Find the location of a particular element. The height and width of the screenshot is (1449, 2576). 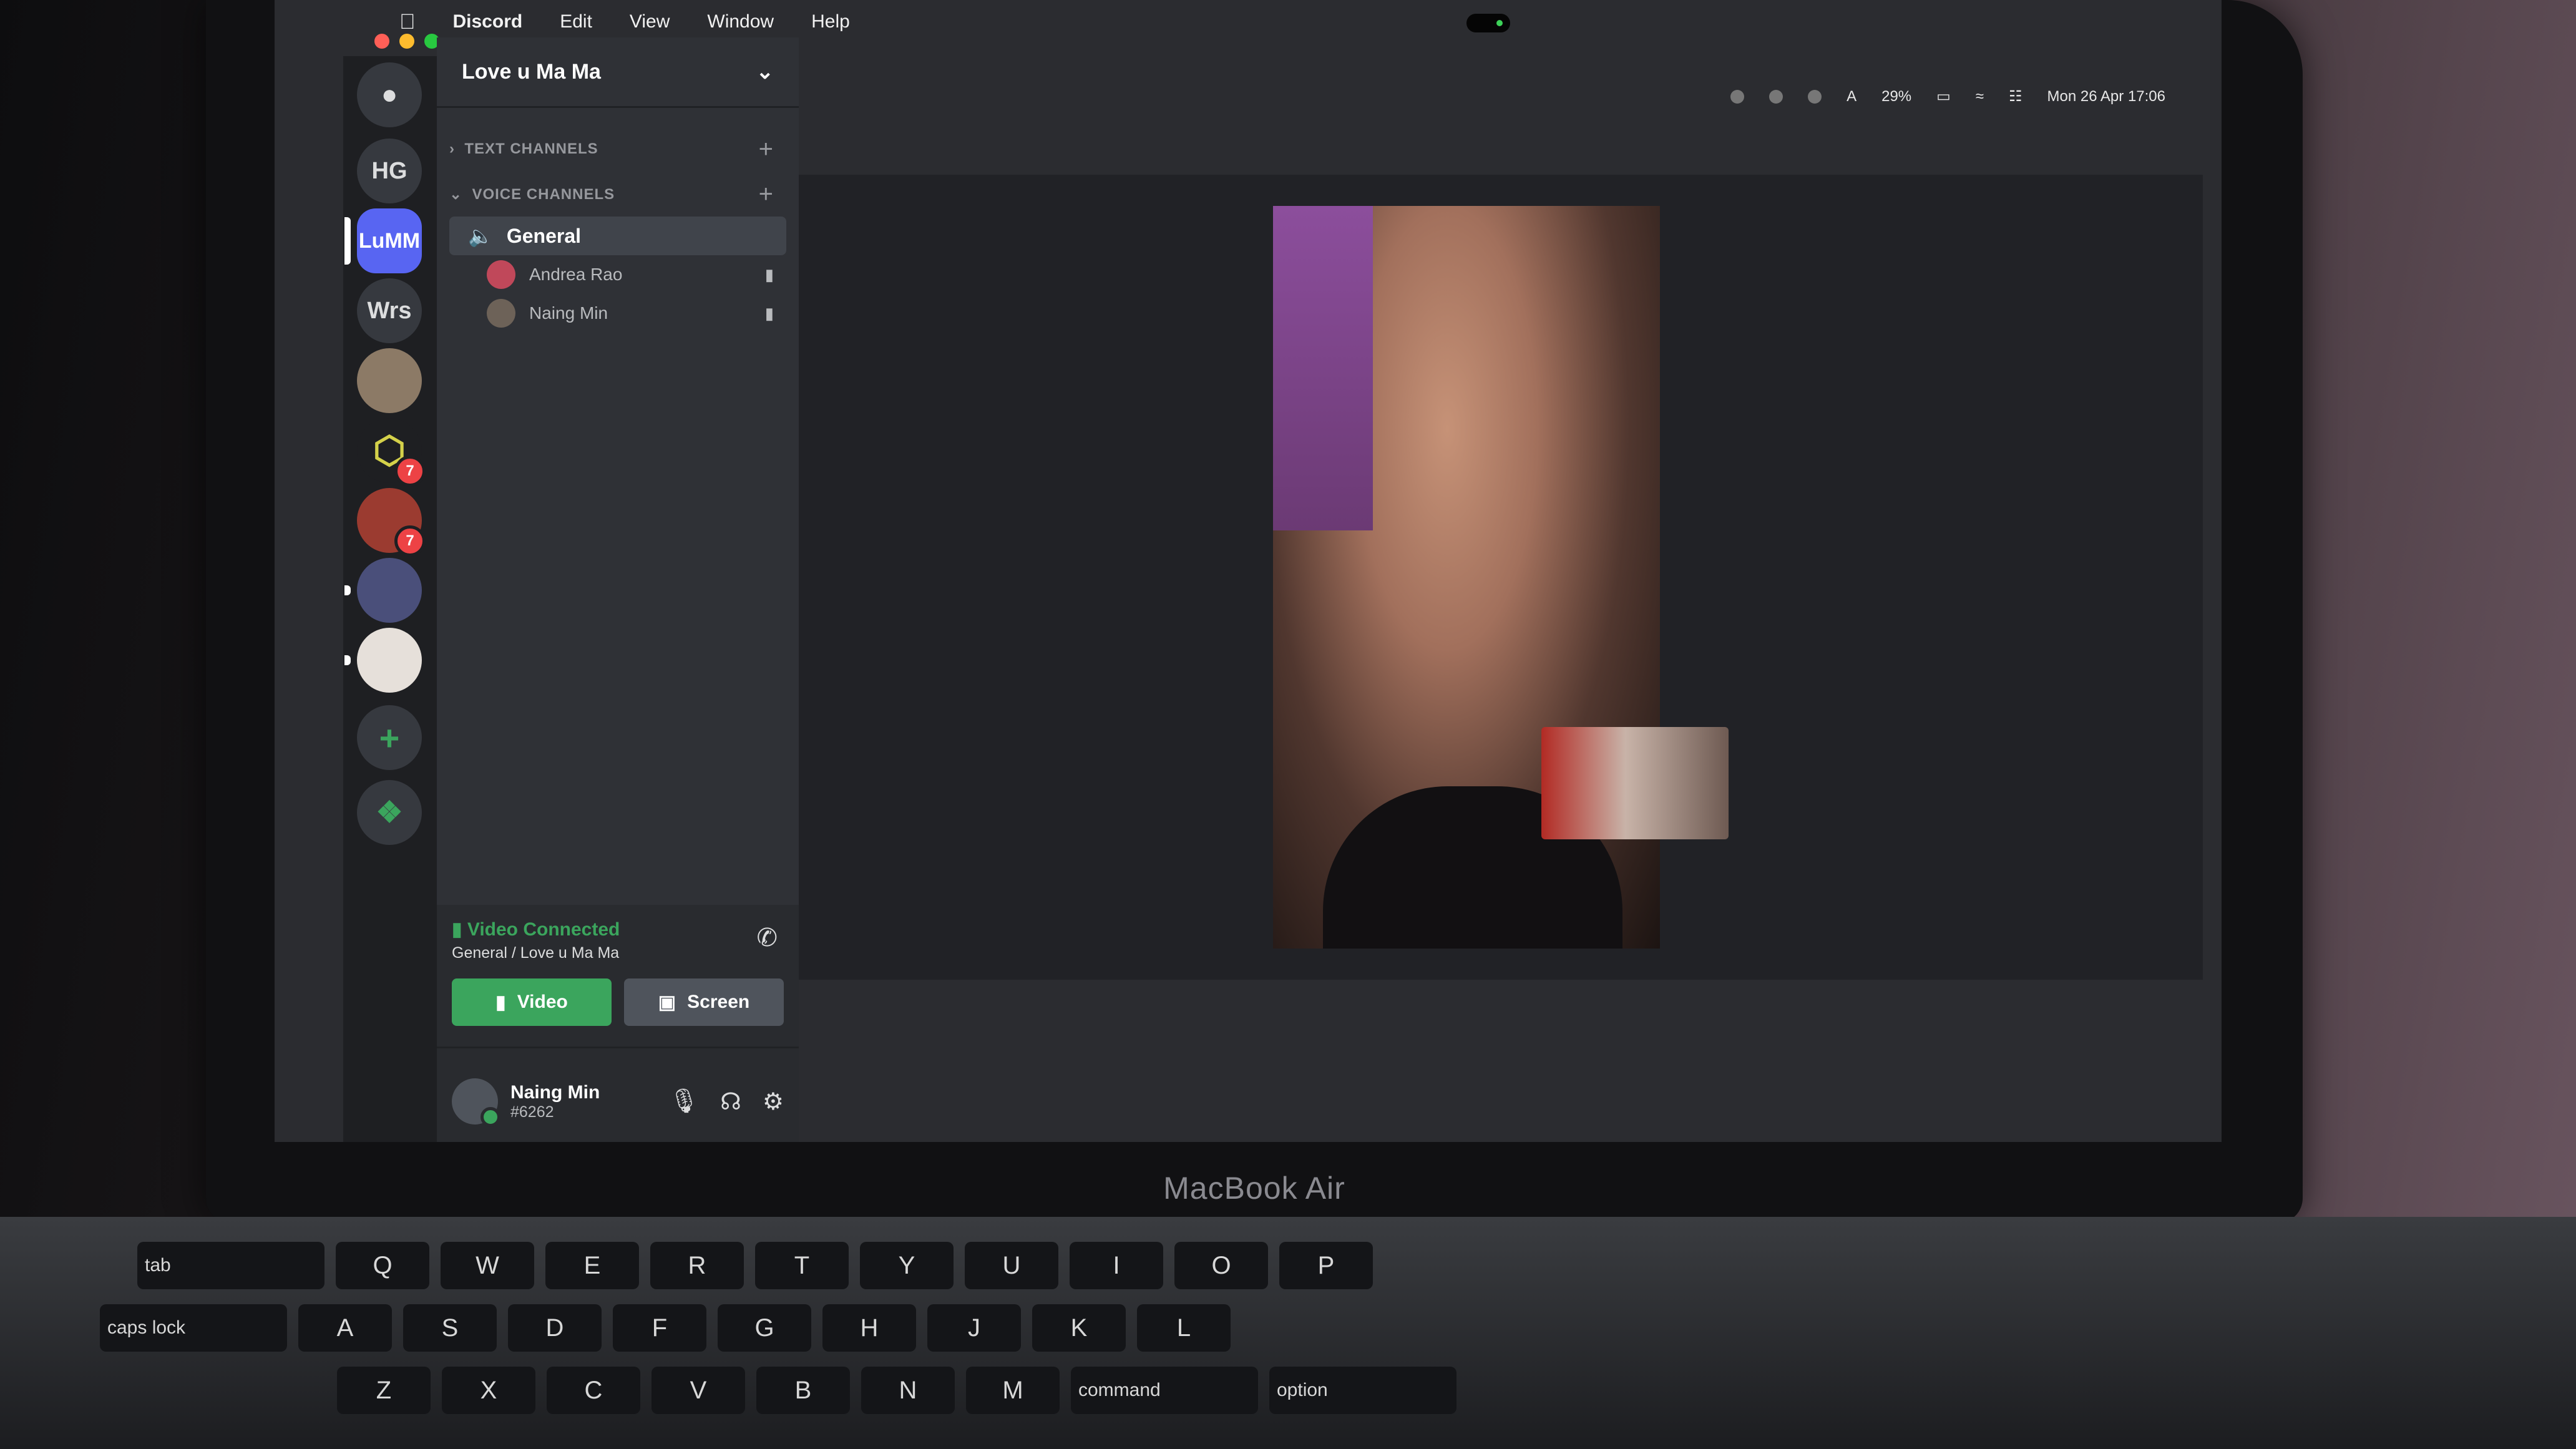

server-avatar-hood is located at coordinates (389, 380).